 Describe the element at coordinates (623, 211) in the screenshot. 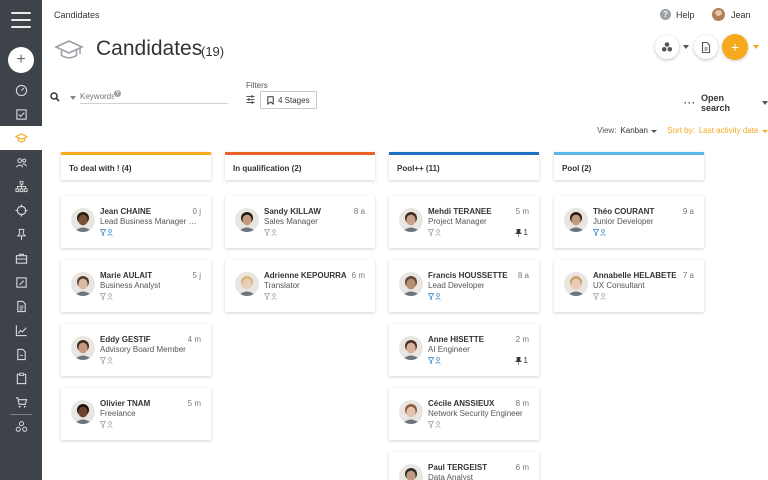

I see `candidate-name: Théo COURANT` at that location.